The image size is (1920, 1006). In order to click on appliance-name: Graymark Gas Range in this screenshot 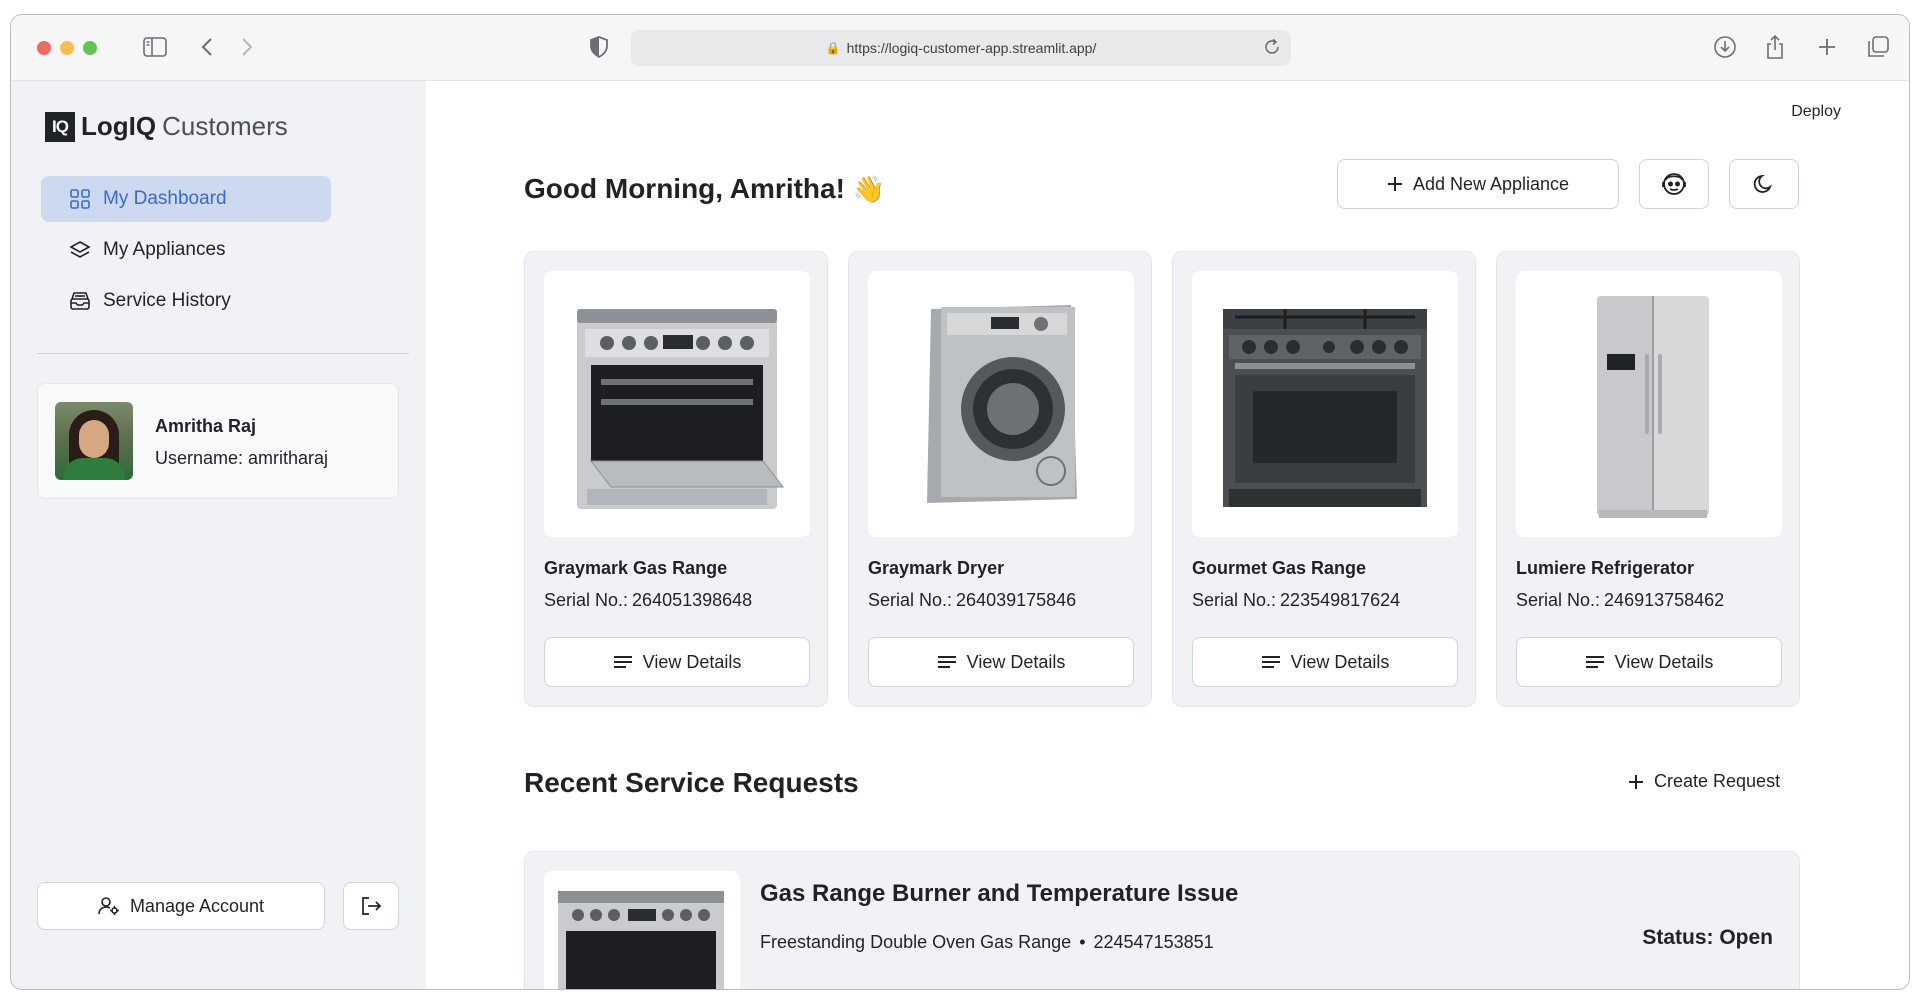, I will do `click(636, 568)`.